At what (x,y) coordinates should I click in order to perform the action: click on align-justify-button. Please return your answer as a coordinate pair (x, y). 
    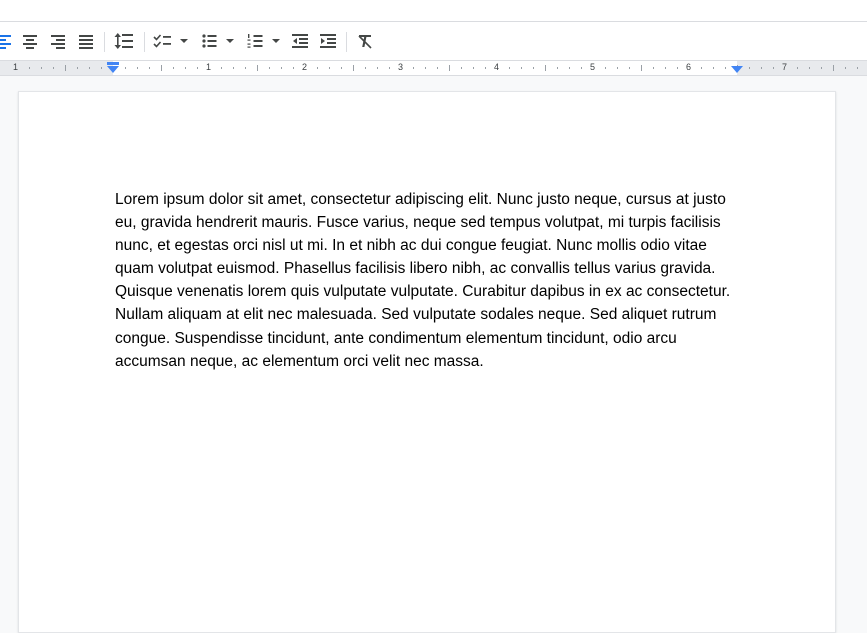
    Looking at the image, I should click on (86, 41).